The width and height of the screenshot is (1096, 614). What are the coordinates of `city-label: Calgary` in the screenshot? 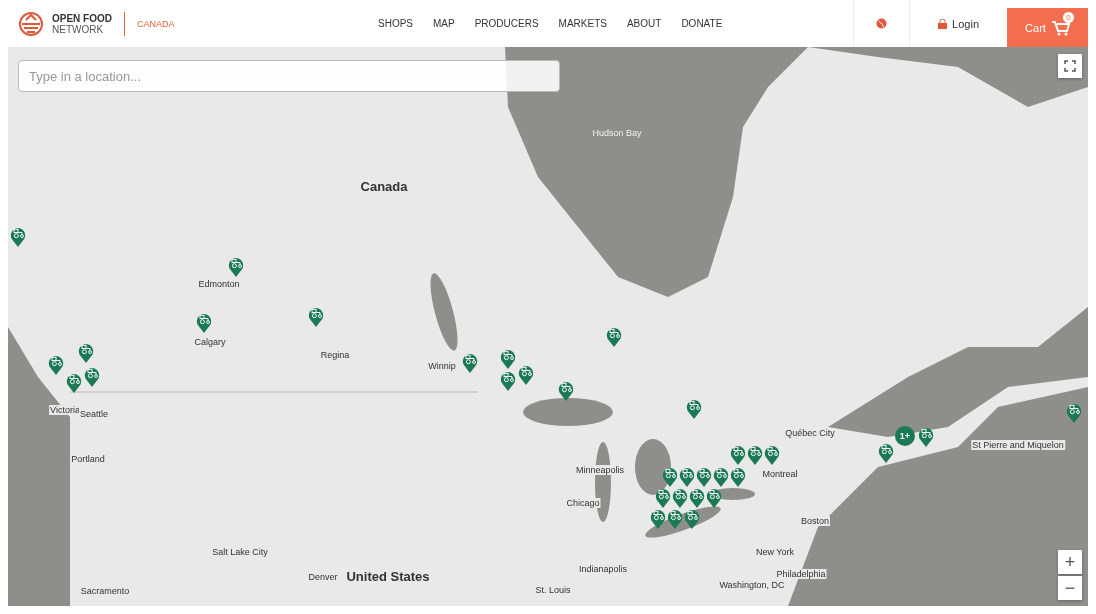 It's located at (210, 342).